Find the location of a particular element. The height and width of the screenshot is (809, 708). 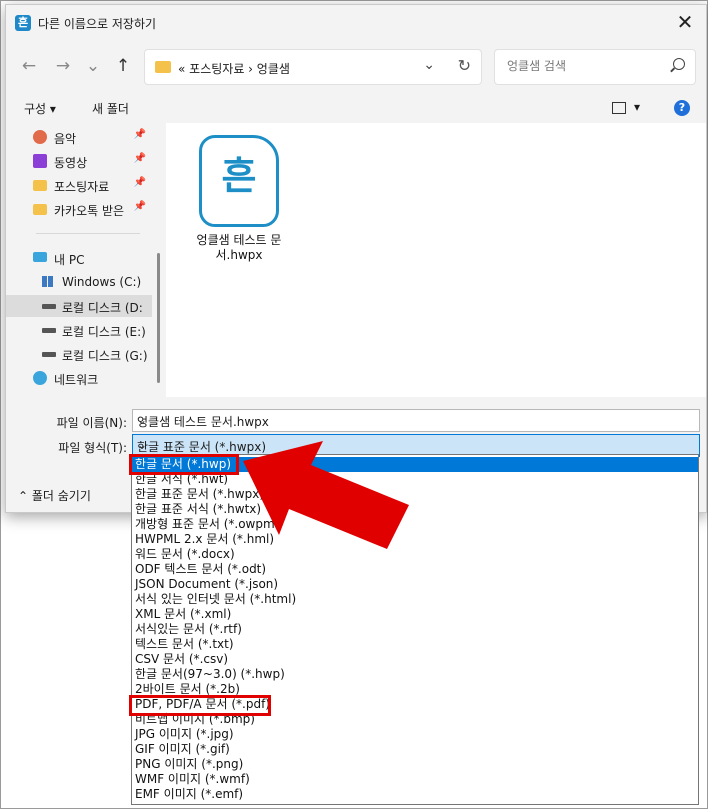

nav-item-label: 로컬 디스크 (D: is located at coordinates (102, 308).